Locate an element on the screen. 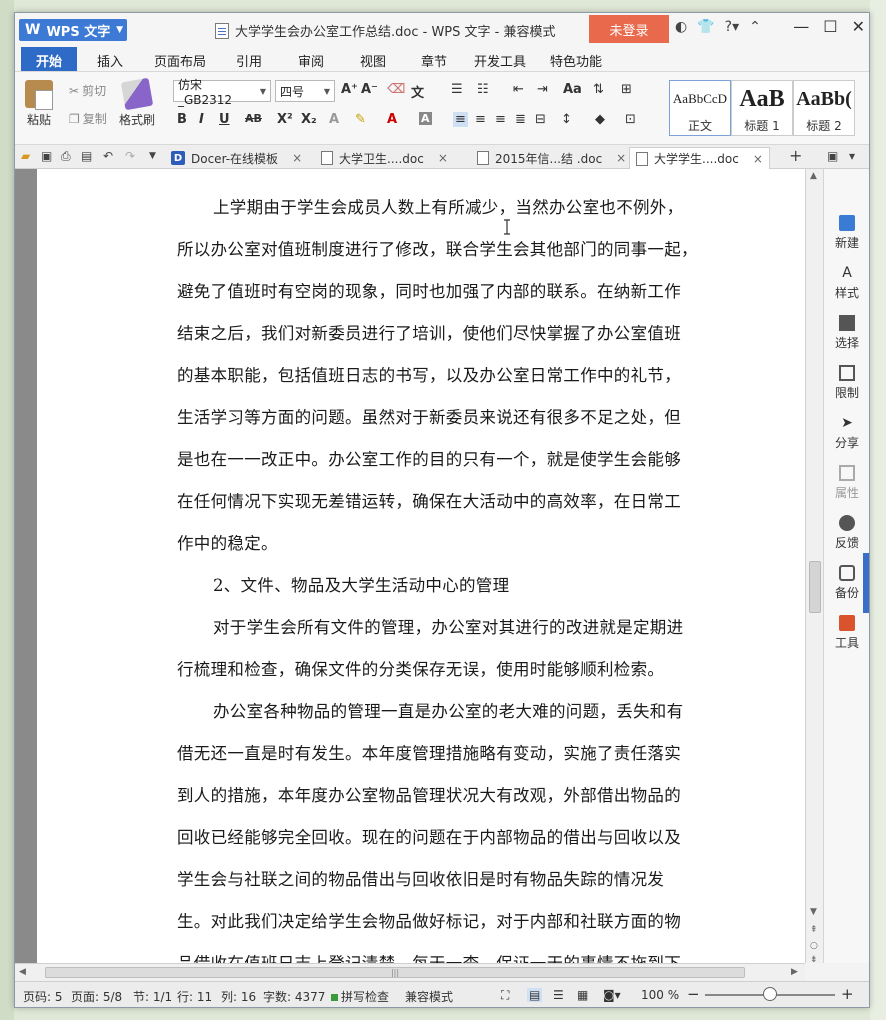 The width and height of the screenshot is (886, 1020). align-left-icon: ≡ is located at coordinates (460, 119).